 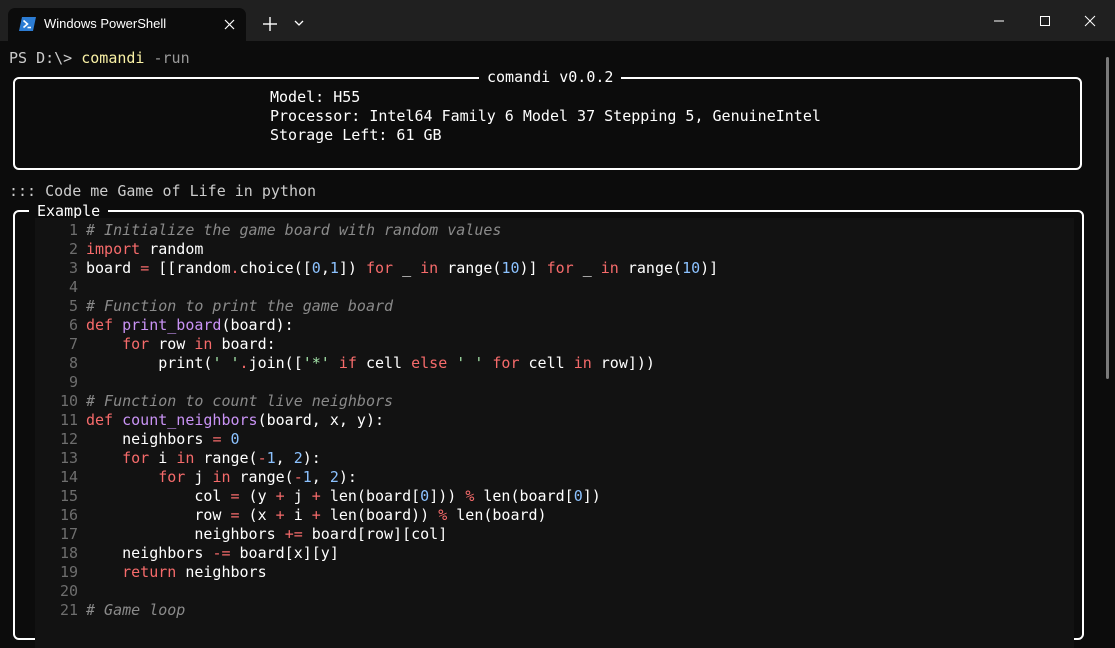 I want to click on code-line: 2 import random, so click(x=119, y=249).